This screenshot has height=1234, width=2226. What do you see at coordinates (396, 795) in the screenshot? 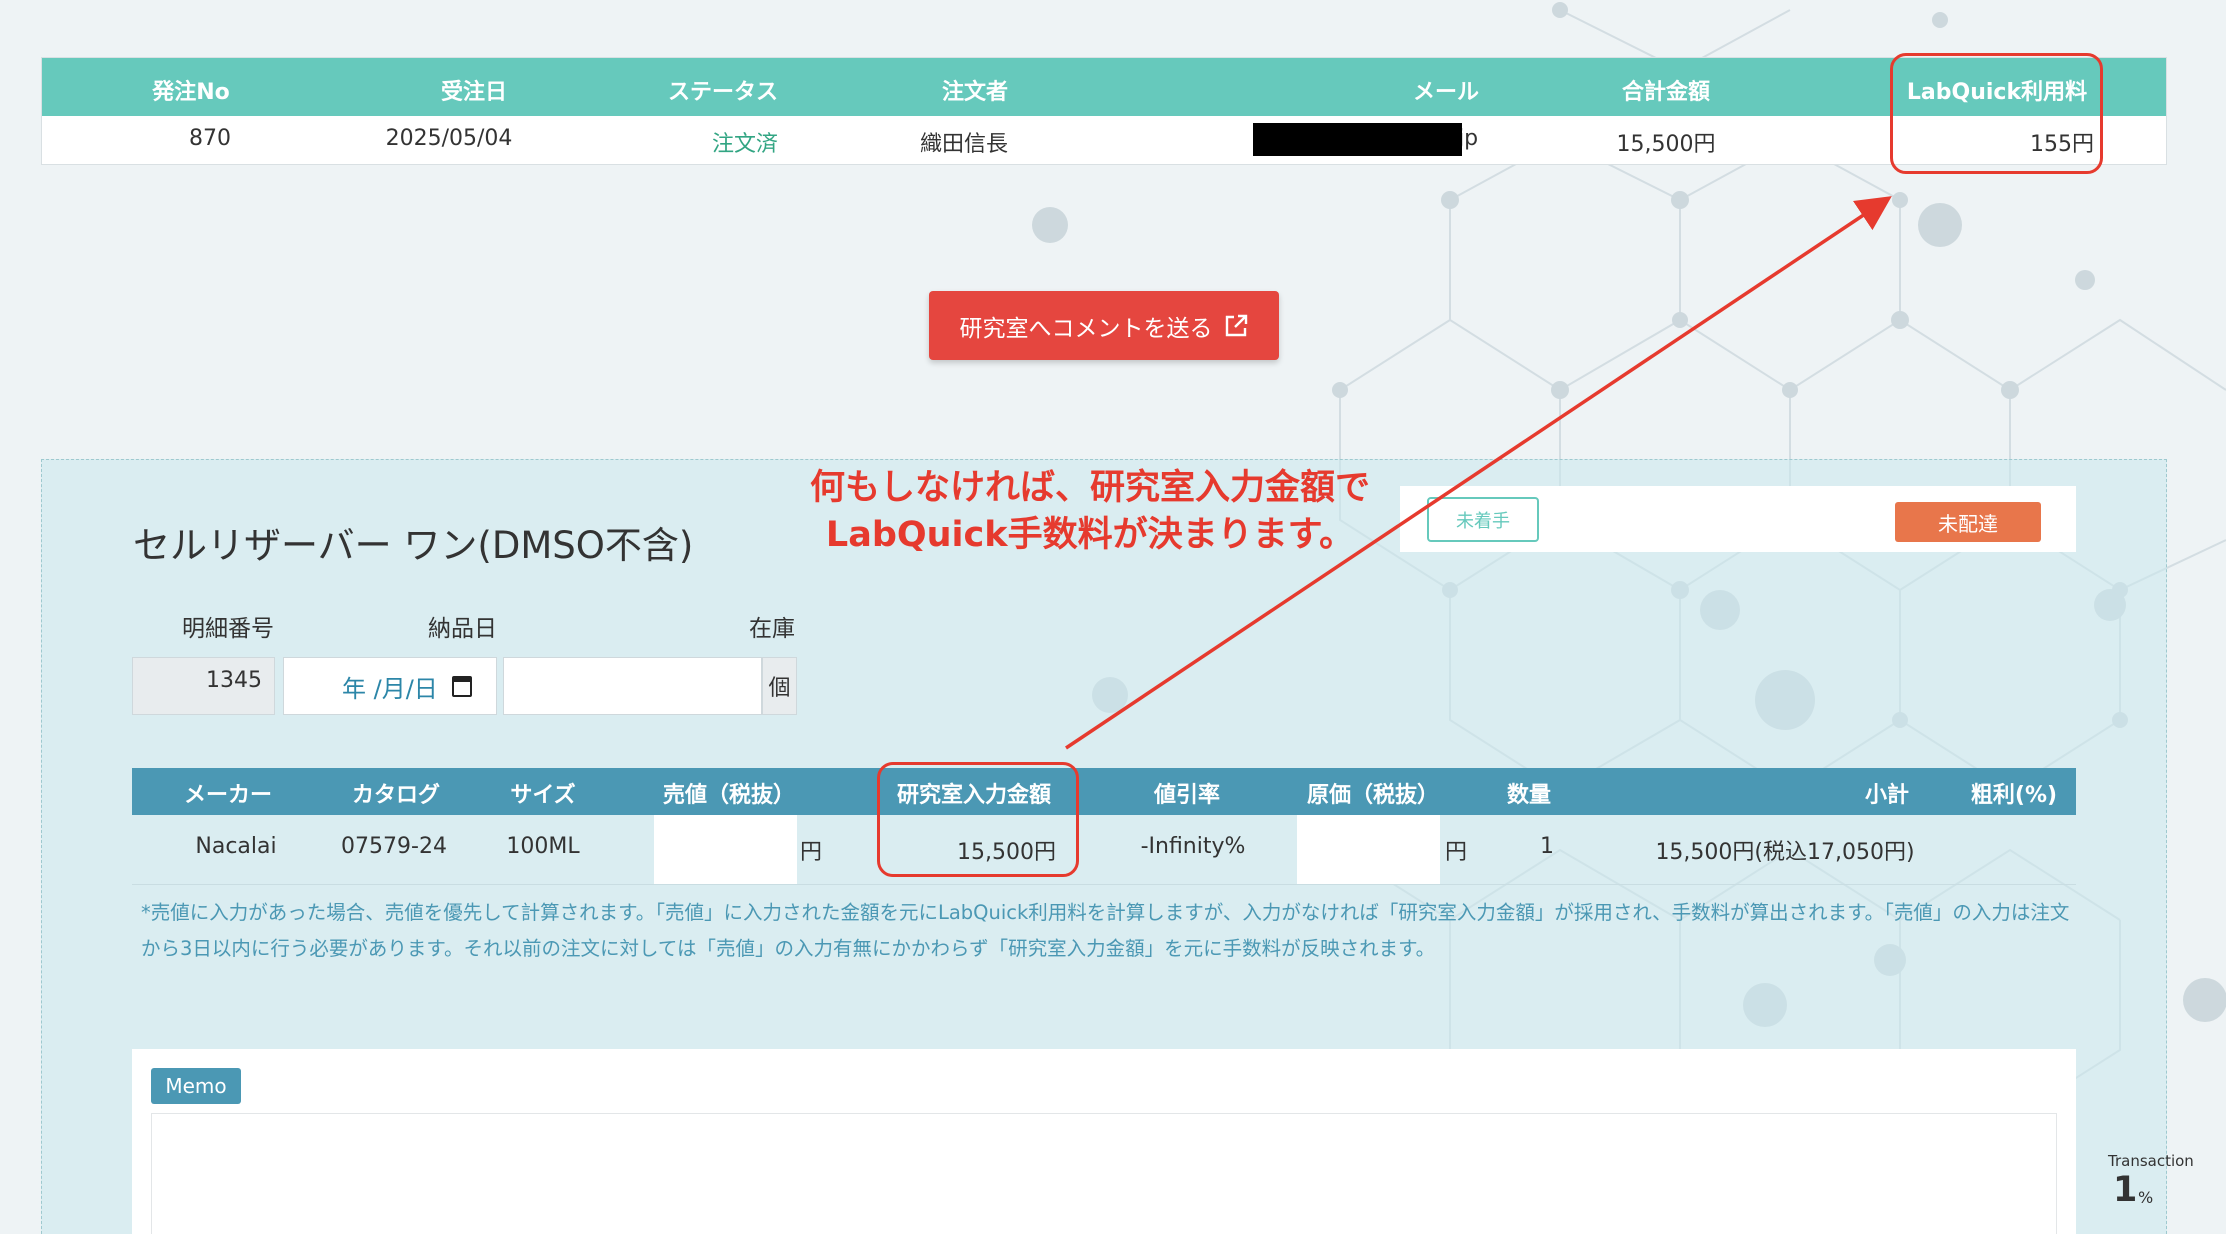
I see `col-catalog: カタログ` at bounding box center [396, 795].